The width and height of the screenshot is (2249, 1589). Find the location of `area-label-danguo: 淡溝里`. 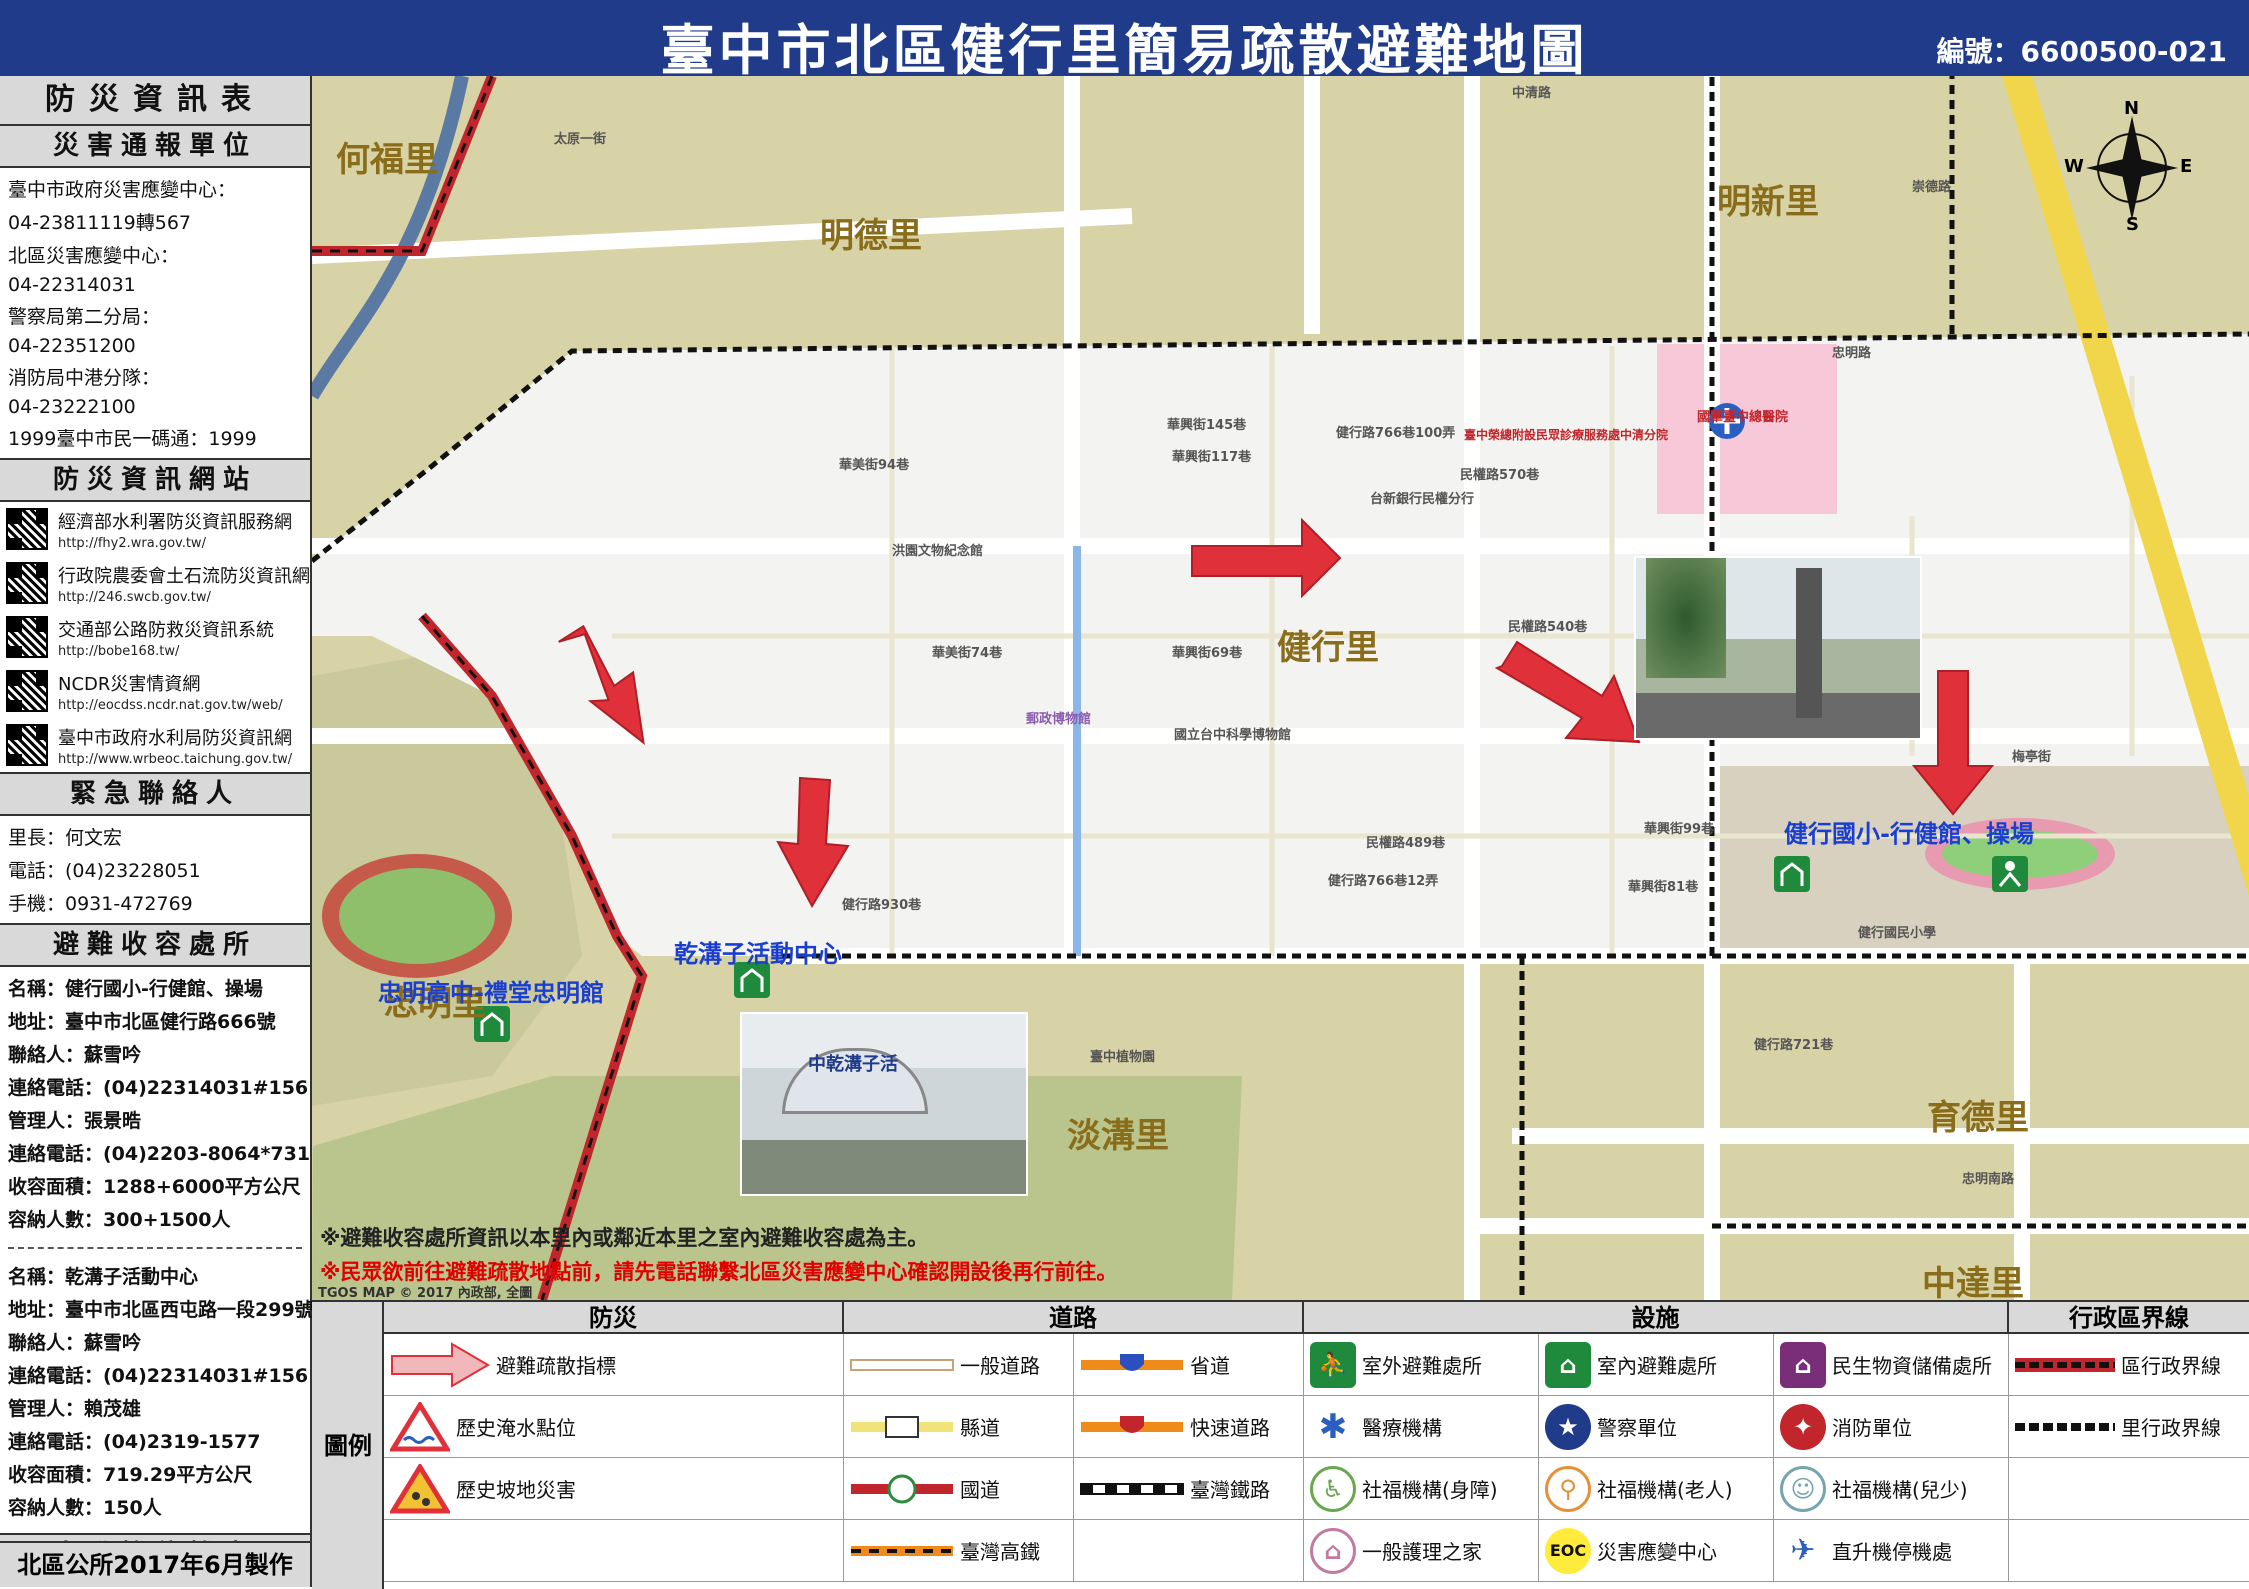

area-label-danguo: 淡溝里 is located at coordinates (1118, 1136).